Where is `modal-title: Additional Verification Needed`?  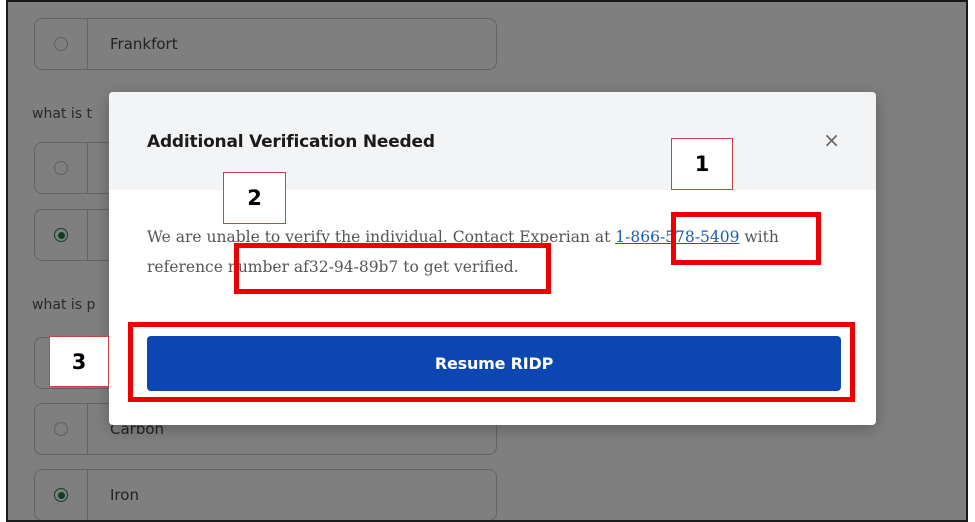
modal-title: Additional Verification Needed is located at coordinates (291, 142).